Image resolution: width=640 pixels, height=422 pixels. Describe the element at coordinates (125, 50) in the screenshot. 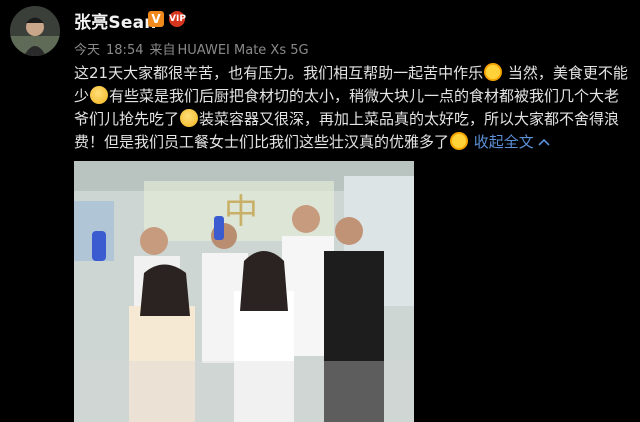

I see `post-time: 18:54` at that location.